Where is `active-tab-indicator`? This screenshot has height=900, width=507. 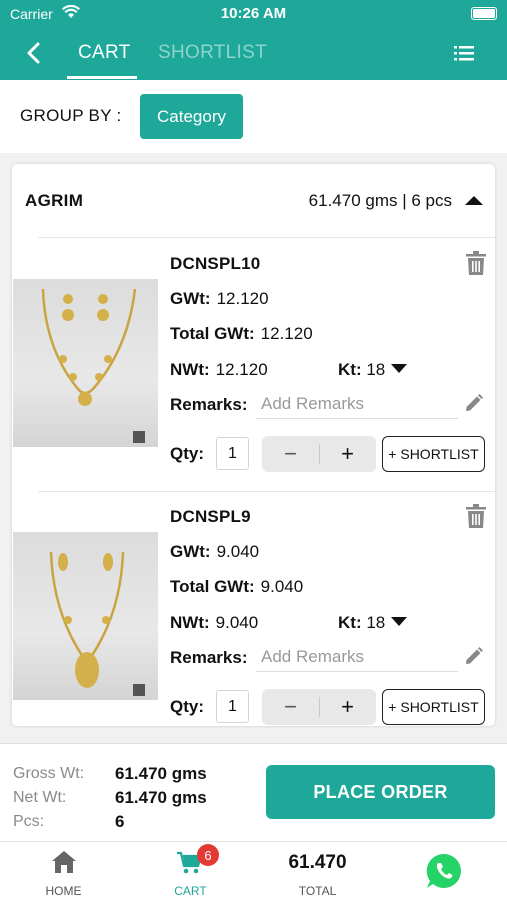
active-tab-indicator is located at coordinates (102, 77).